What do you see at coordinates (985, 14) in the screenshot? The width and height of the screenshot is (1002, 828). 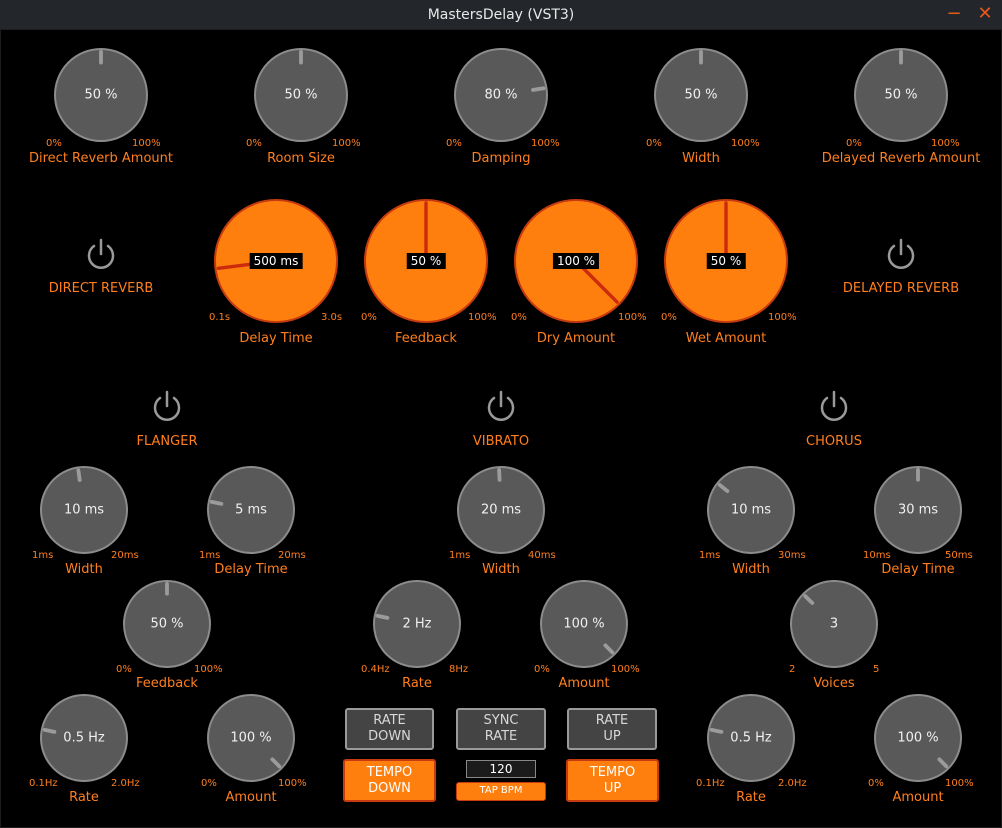 I see `close-button: ✕` at bounding box center [985, 14].